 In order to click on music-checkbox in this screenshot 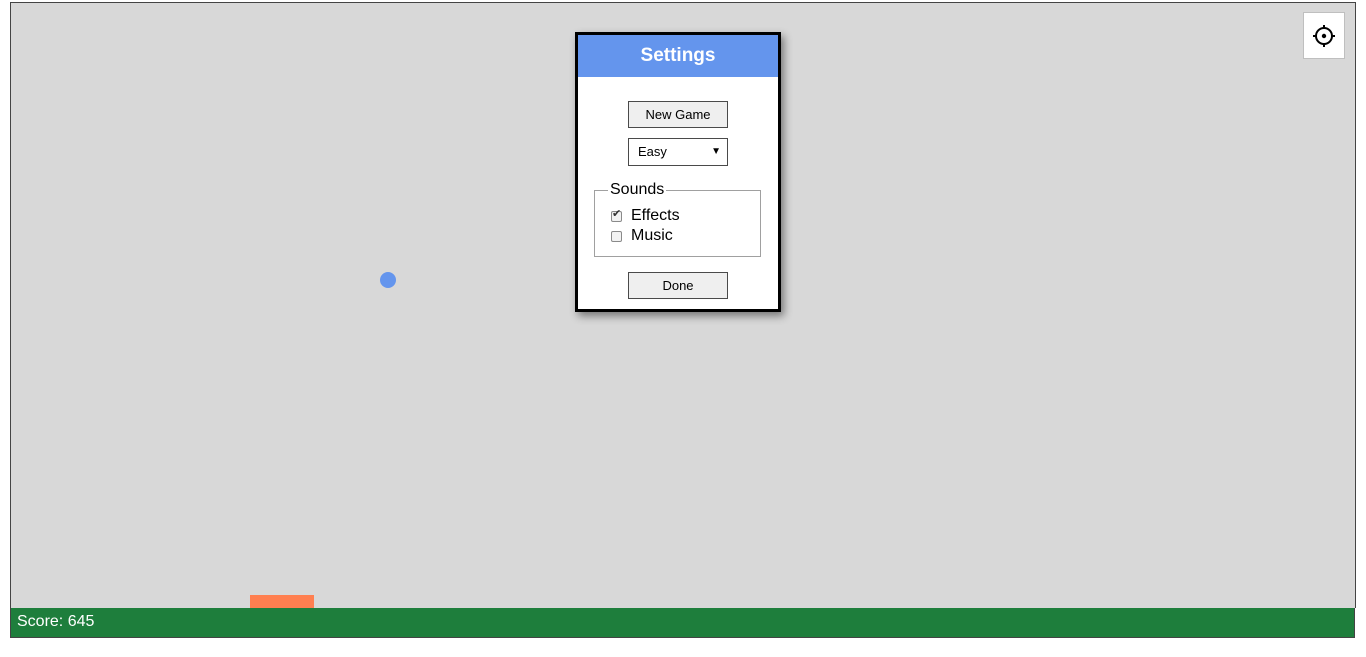, I will do `click(616, 236)`.